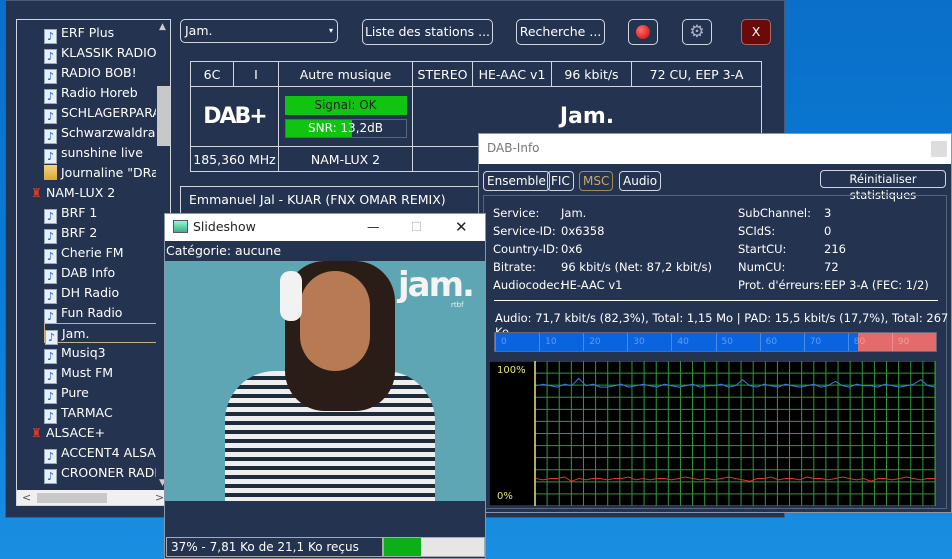 The image size is (952, 559). What do you see at coordinates (325, 227) in the screenshot?
I see `slideshow-titlebar: Slideshow — ☐ ✕` at bounding box center [325, 227].